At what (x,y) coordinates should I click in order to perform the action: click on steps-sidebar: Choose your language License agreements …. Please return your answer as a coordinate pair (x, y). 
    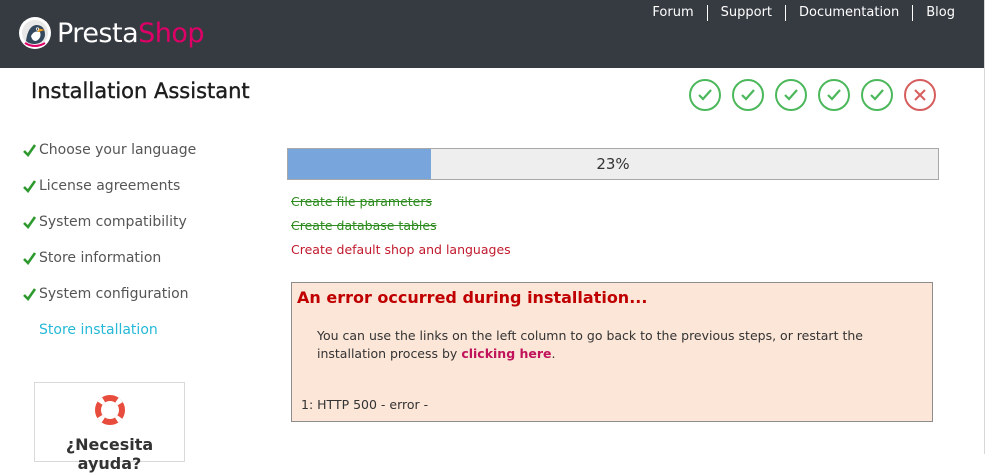
    Looking at the image, I should click on (109, 250).